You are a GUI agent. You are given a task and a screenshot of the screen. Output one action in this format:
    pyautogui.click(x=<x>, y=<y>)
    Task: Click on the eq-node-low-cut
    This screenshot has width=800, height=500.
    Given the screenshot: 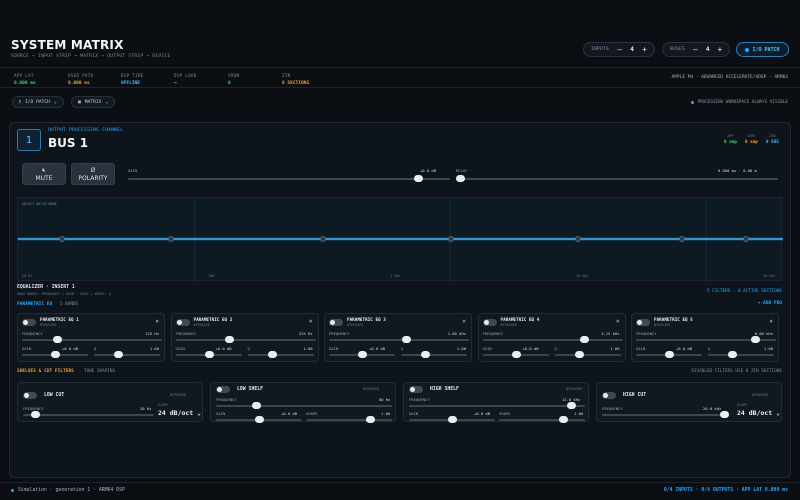 What is the action you would take?
    pyautogui.click(x=62, y=239)
    